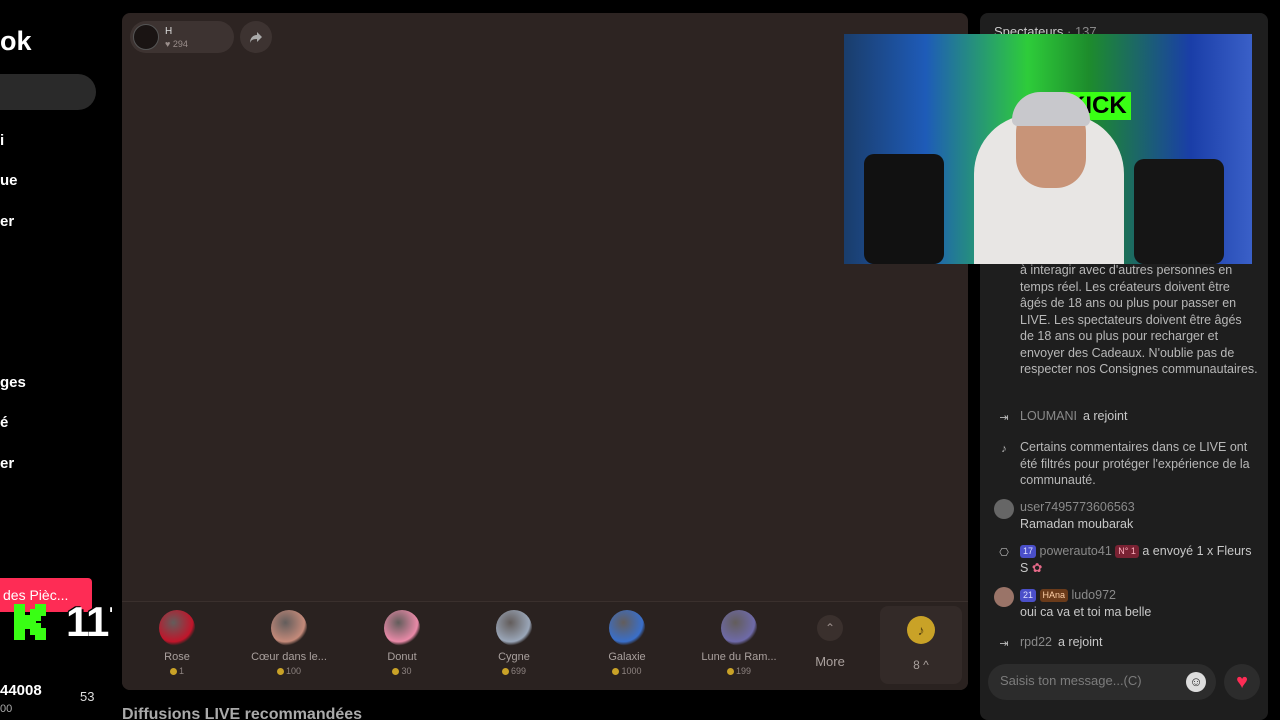  I want to click on gift-name: Cygne, so click(514, 657).